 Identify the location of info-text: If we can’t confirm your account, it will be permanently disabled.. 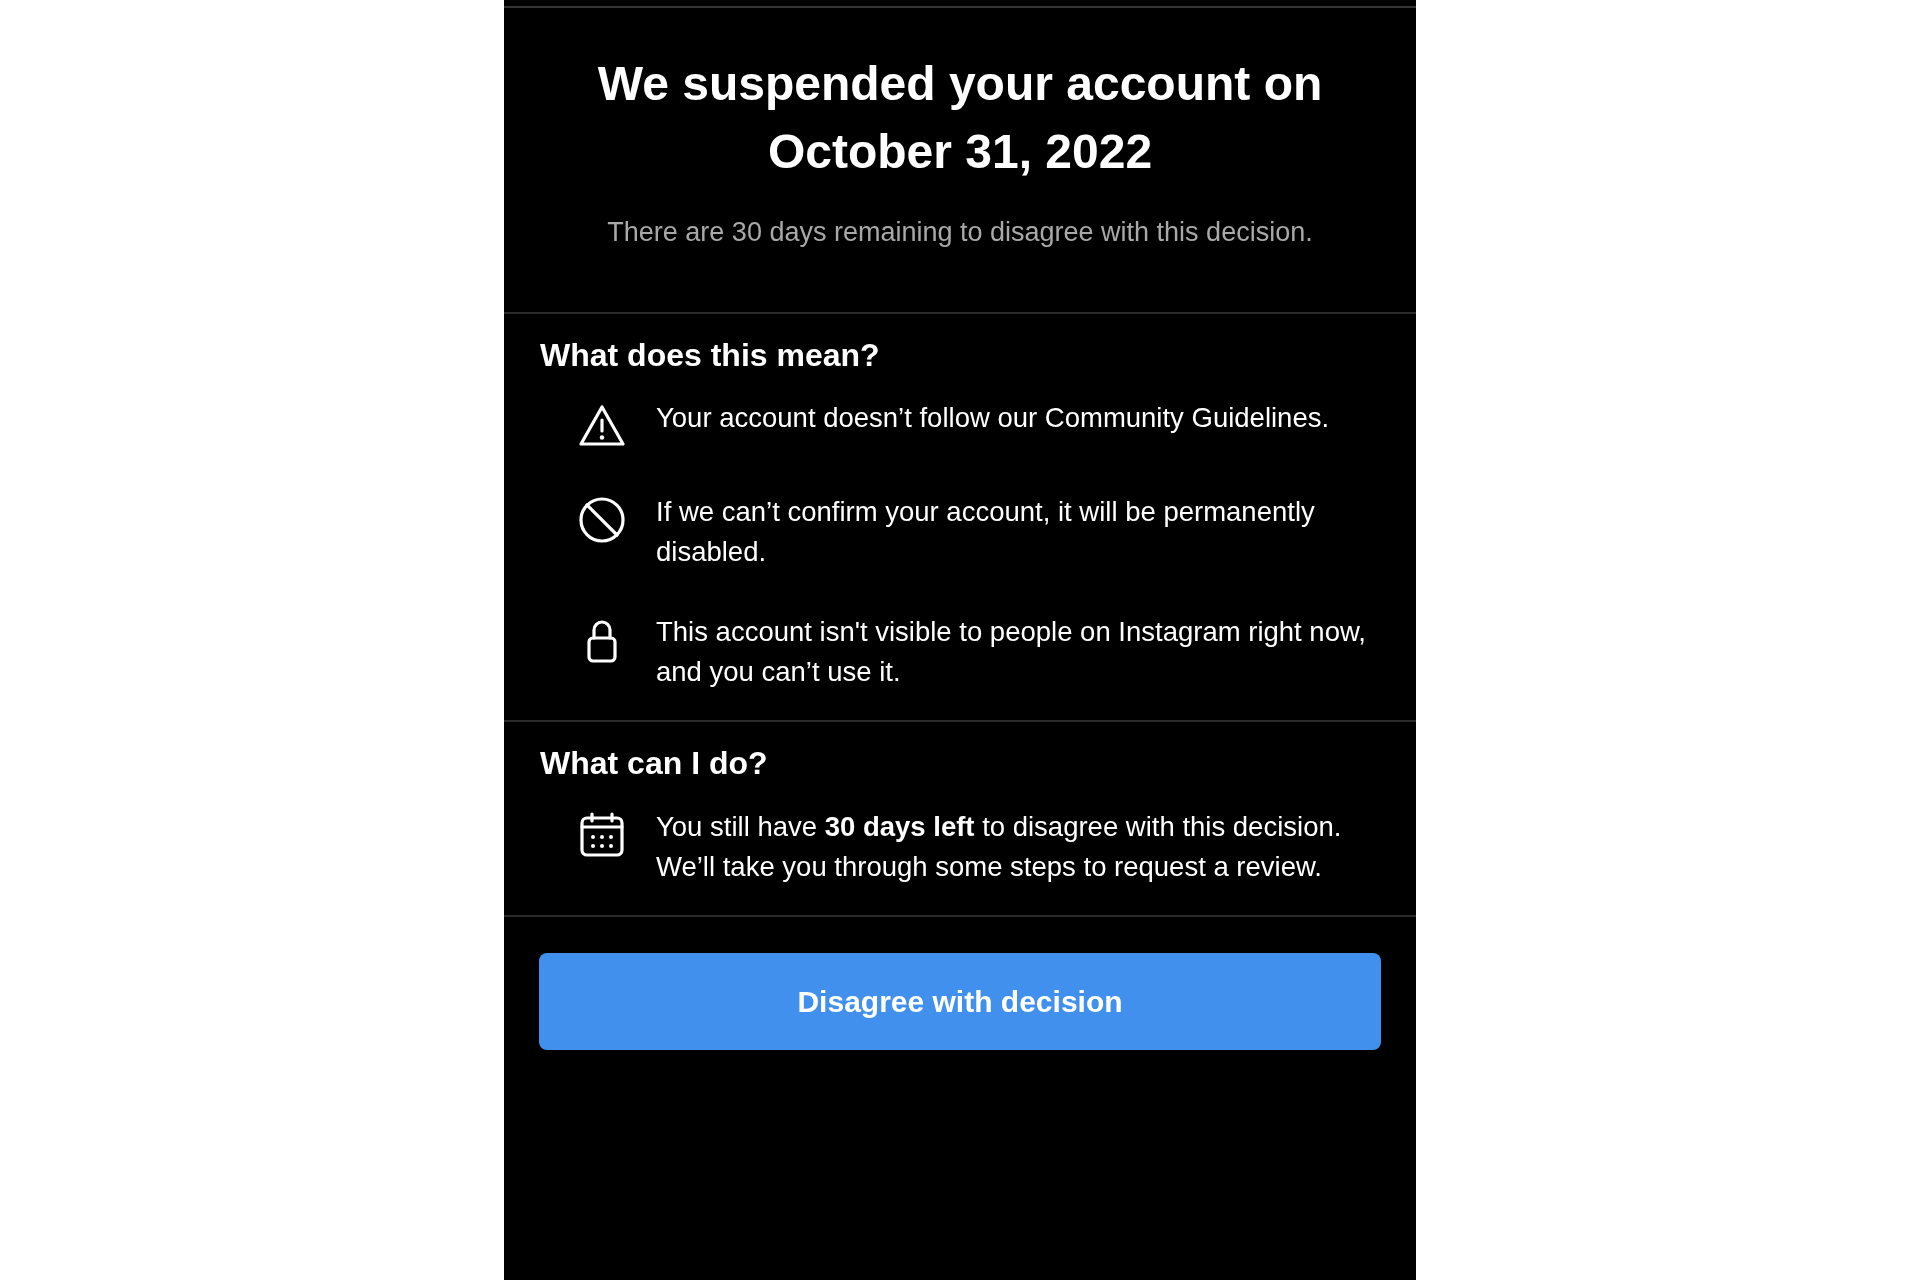
(986, 532).